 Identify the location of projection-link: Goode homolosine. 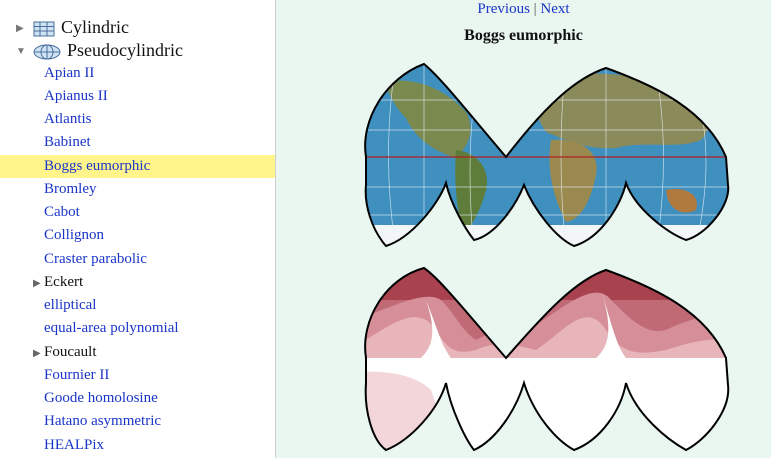
(101, 398).